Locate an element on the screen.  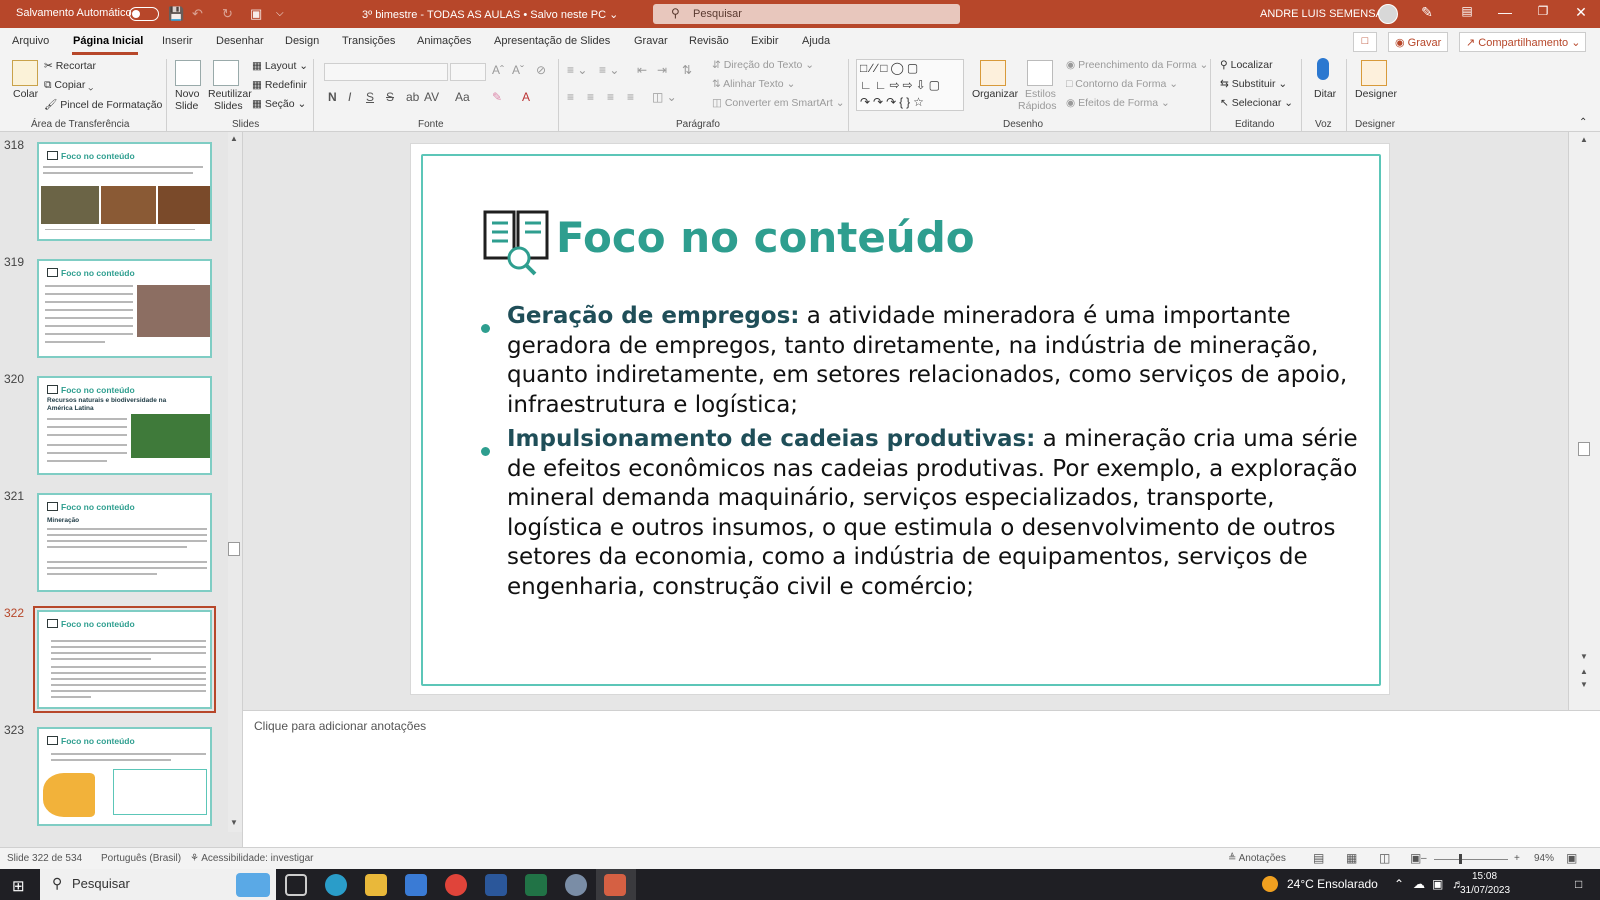
line-spacing-icon: ⇅ is located at coordinates (687, 70).